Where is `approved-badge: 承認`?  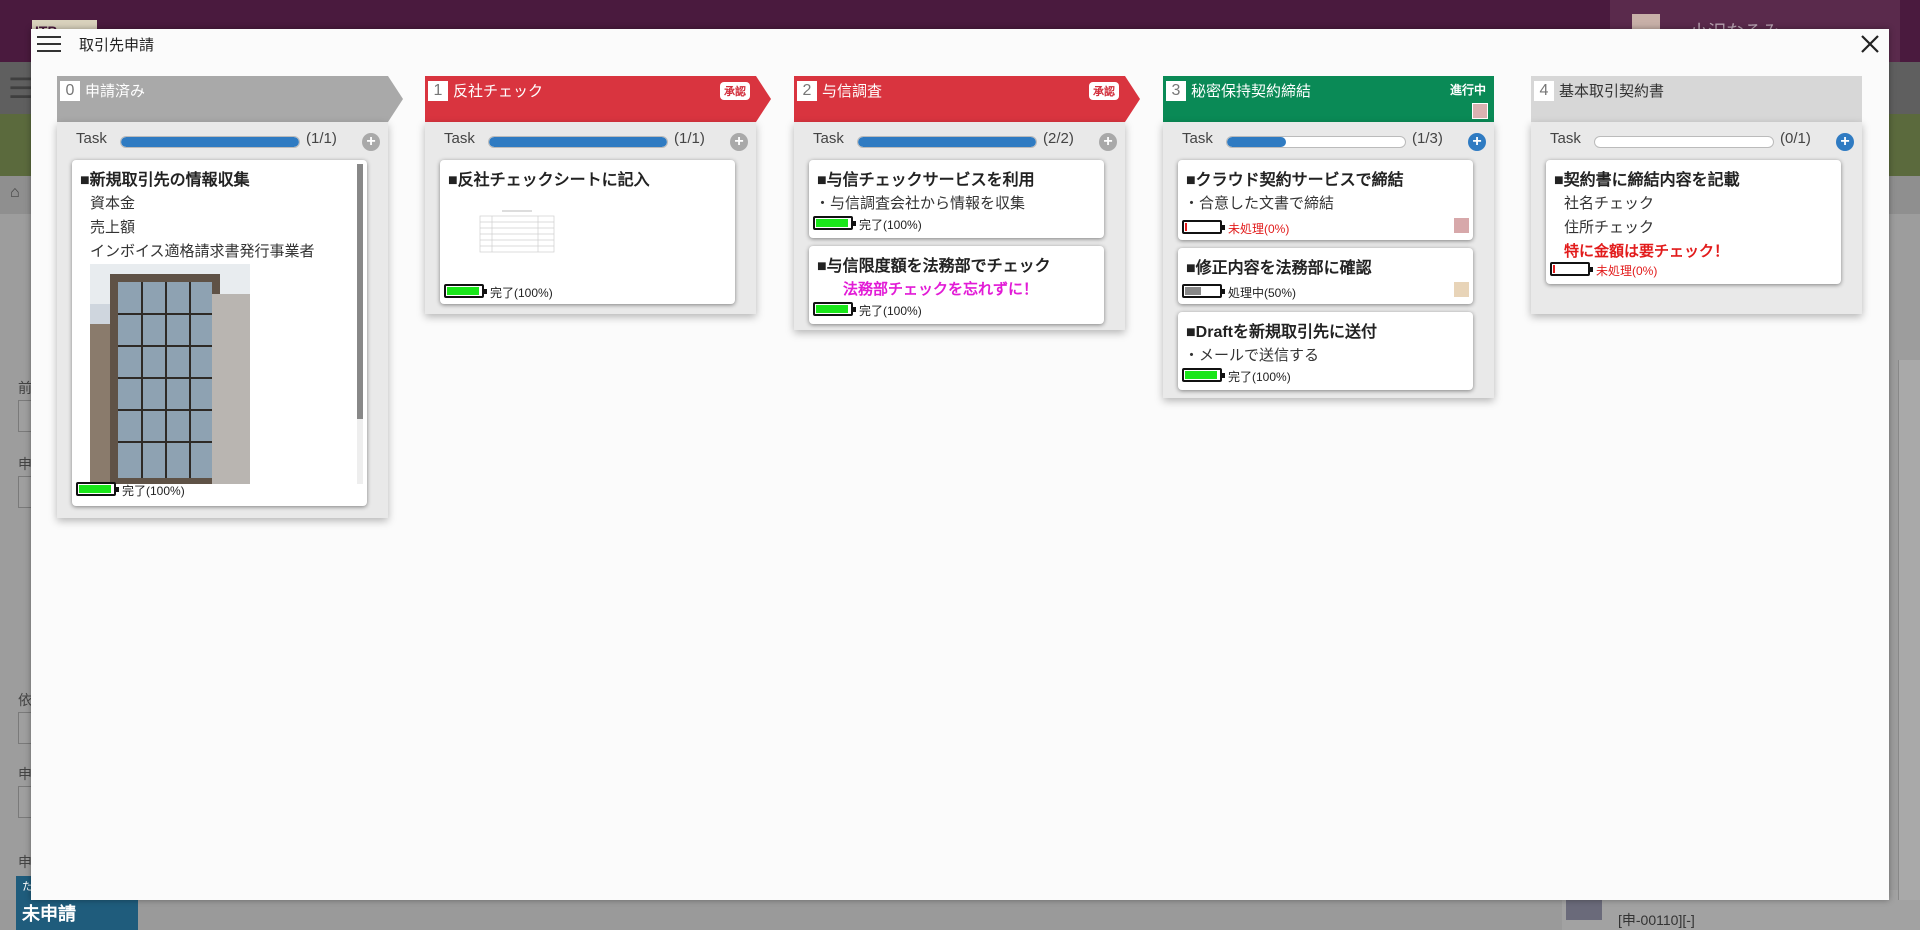
approved-badge: 承認 is located at coordinates (735, 91).